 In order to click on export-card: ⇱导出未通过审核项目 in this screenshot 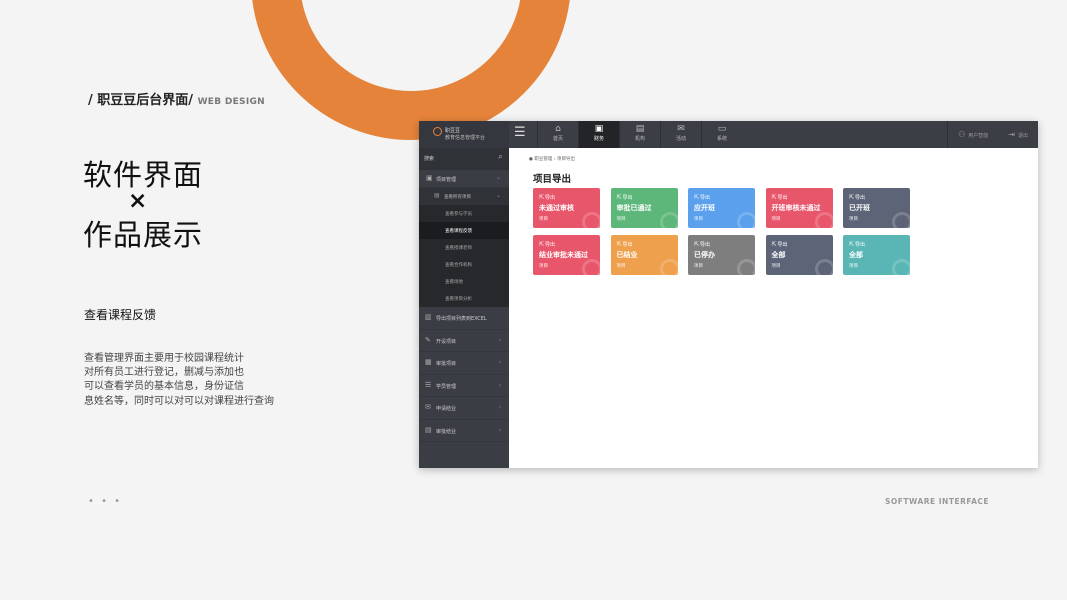, I will do `click(566, 208)`.